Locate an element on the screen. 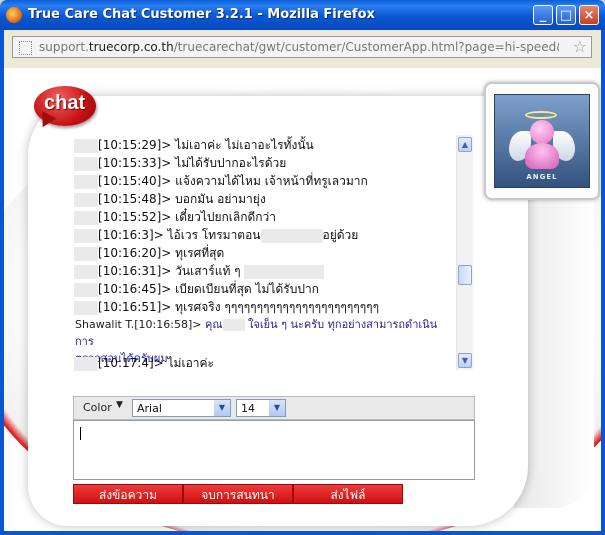 This screenshot has height=535, width=605. minimize-button: _ is located at coordinates (543, 15).